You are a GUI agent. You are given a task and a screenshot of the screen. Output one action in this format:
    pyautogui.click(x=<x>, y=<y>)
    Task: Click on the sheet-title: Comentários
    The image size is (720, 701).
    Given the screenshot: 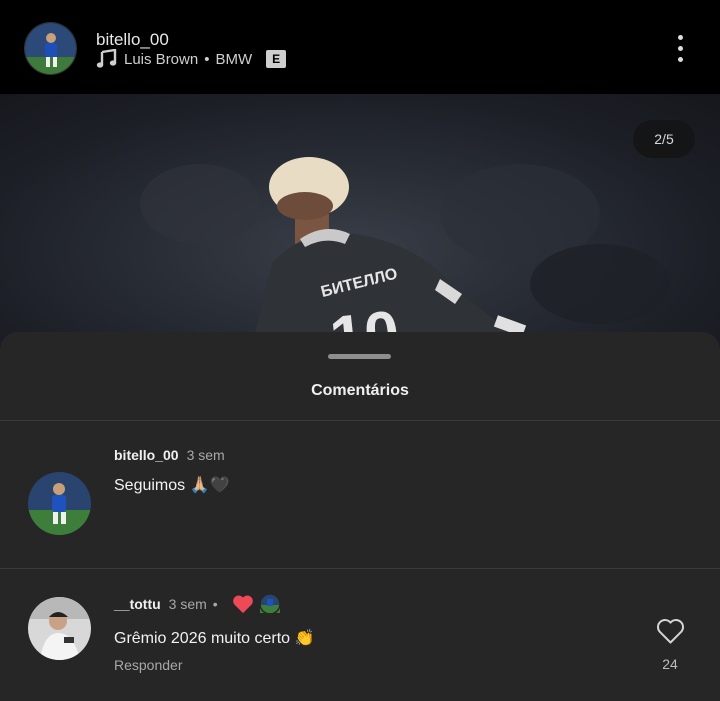 What is the action you would take?
    pyautogui.click(x=360, y=390)
    